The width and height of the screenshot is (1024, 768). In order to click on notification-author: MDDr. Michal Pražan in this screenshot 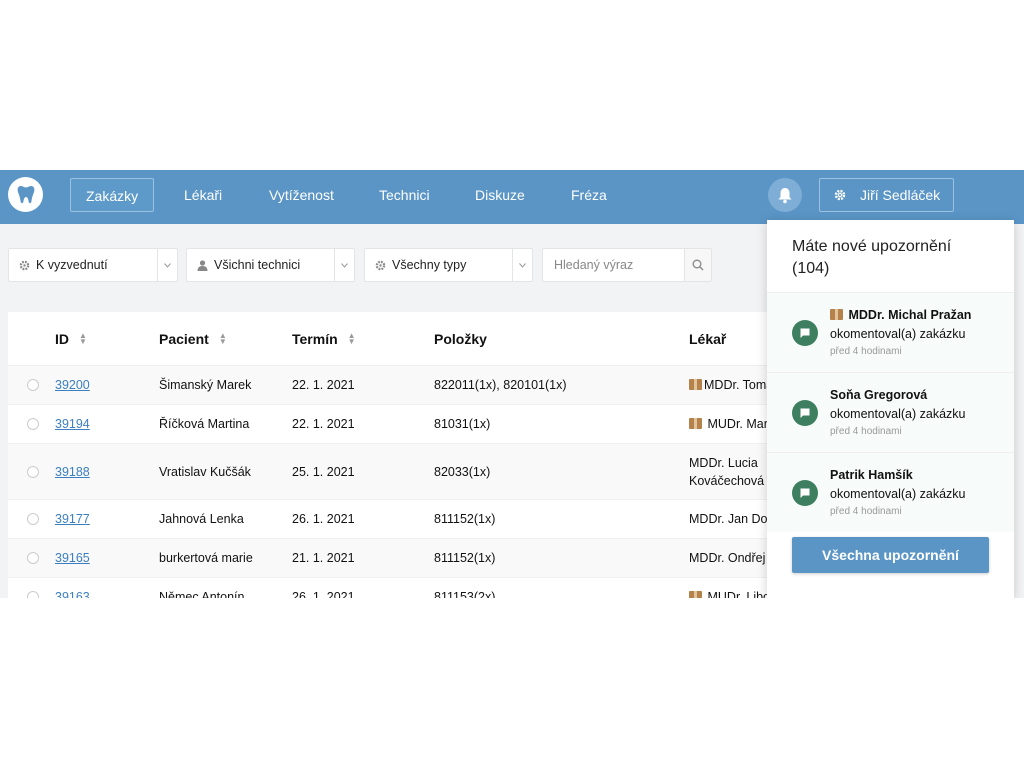, I will do `click(900, 315)`.